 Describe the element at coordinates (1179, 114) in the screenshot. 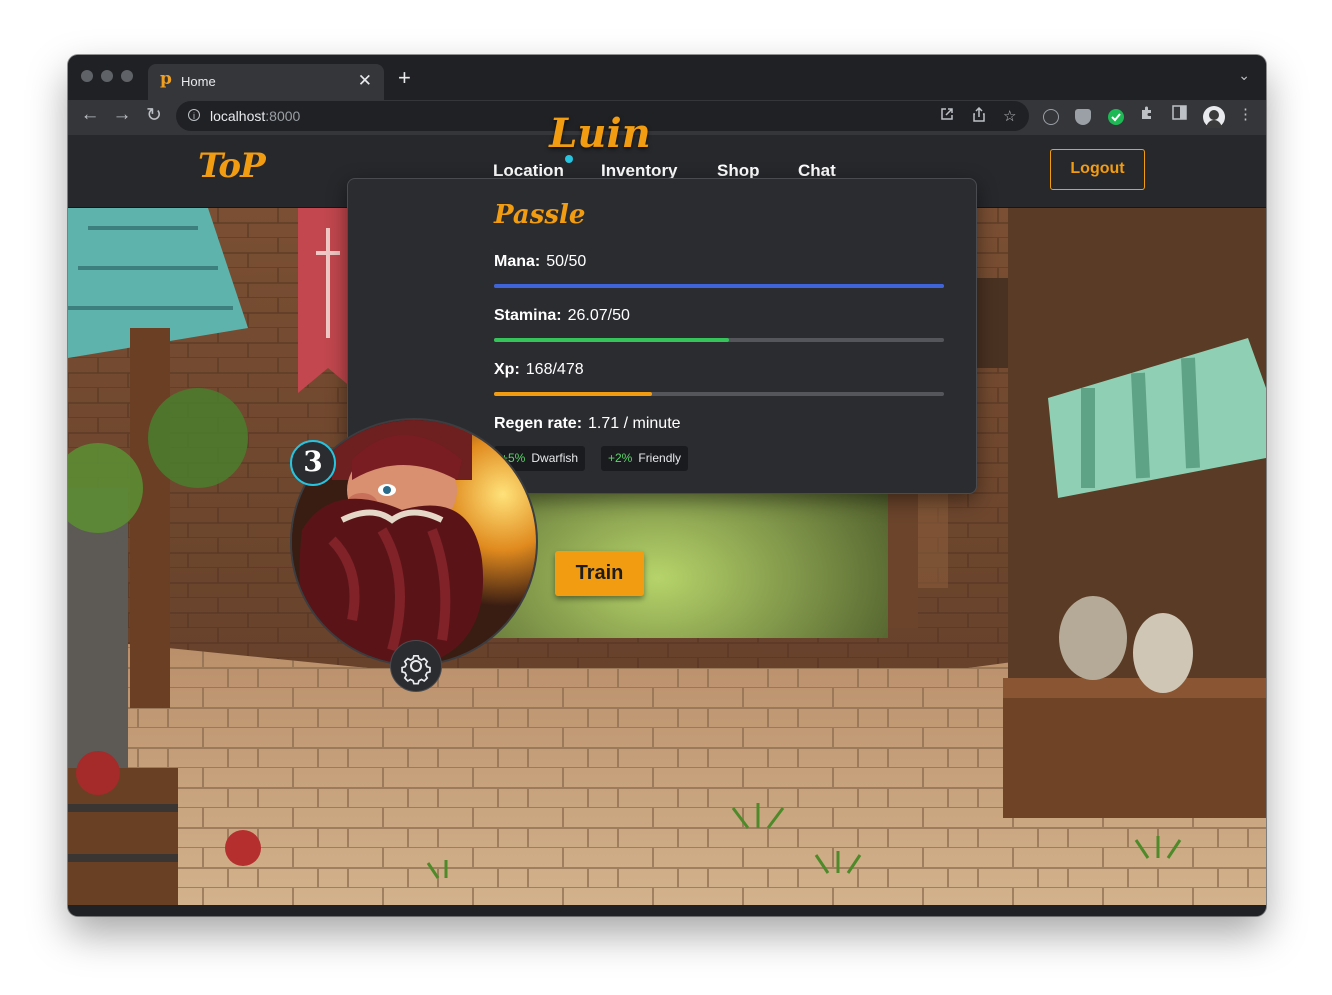

I see `side-panel-icon` at that location.